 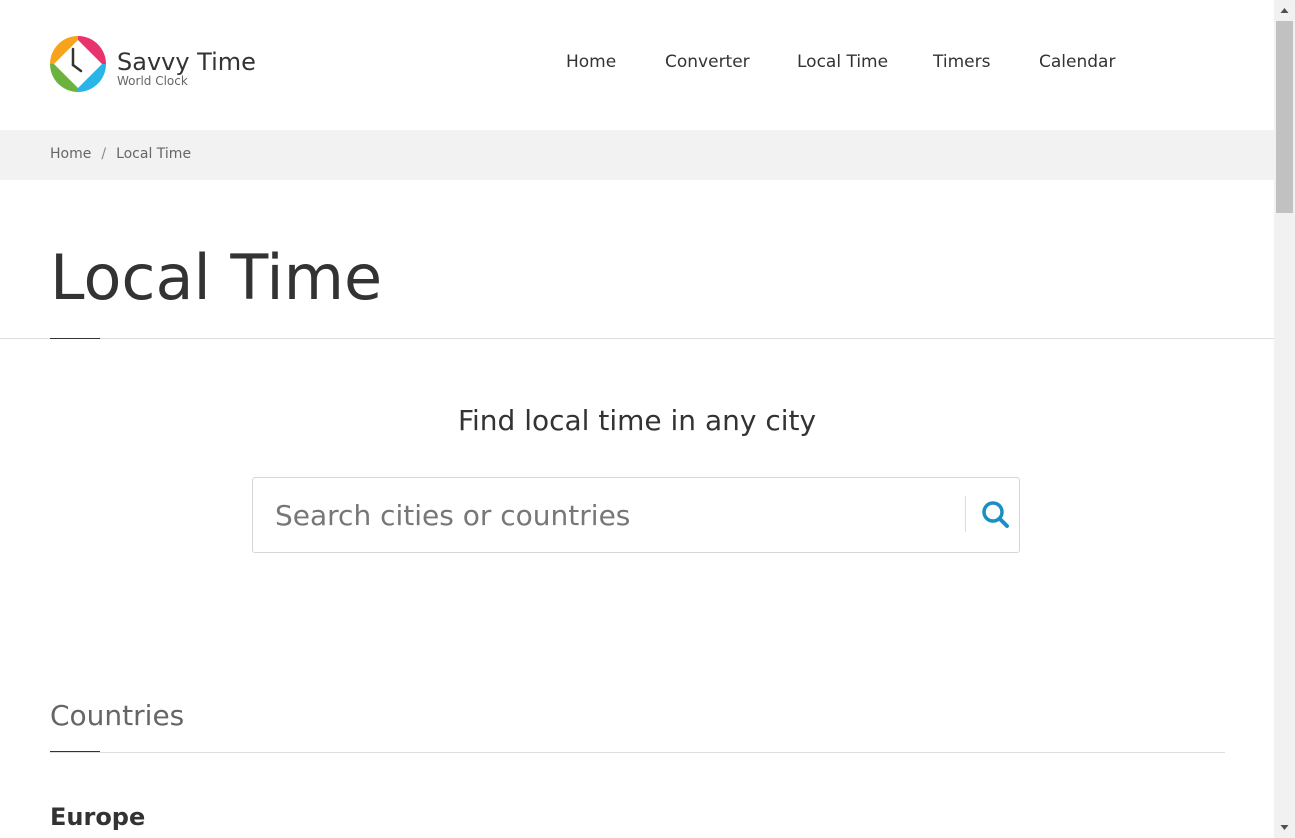 I want to click on search-box, so click(x=636, y=515).